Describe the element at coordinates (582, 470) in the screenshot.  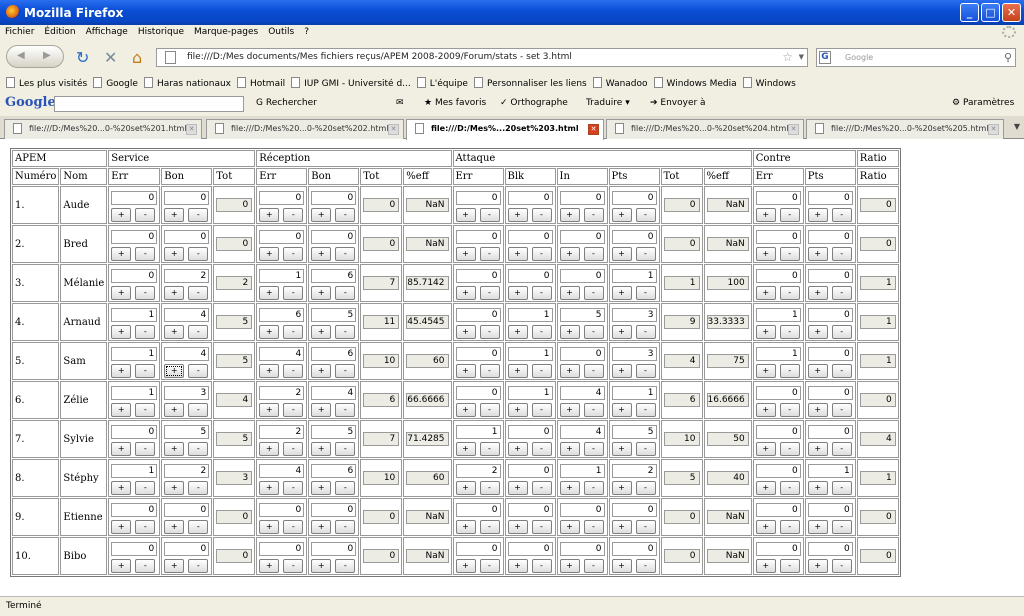
I see `stat-counter-a-in: 1` at that location.